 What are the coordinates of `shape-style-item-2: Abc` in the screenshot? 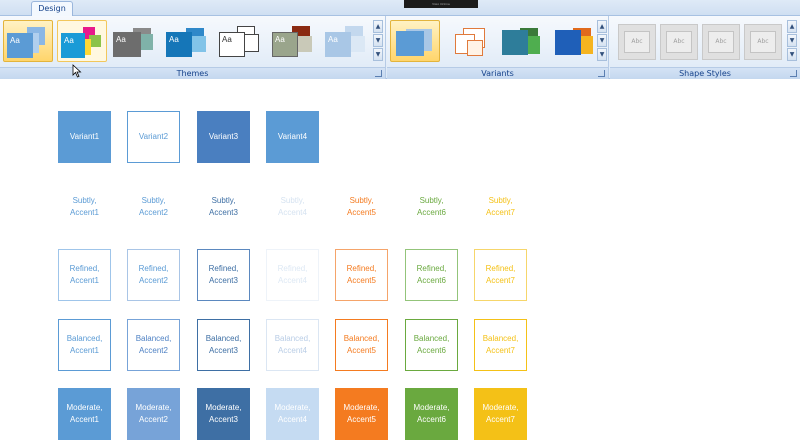 It's located at (679, 42).